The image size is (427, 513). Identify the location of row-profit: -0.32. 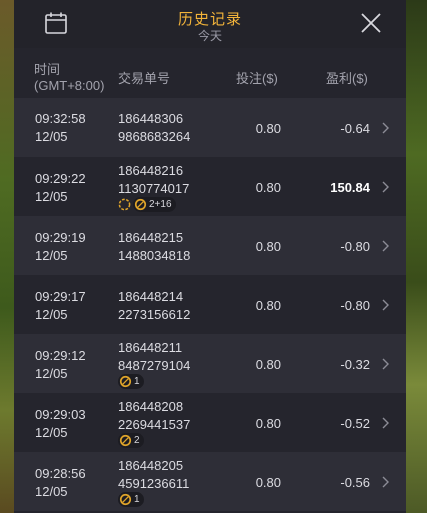
(355, 364).